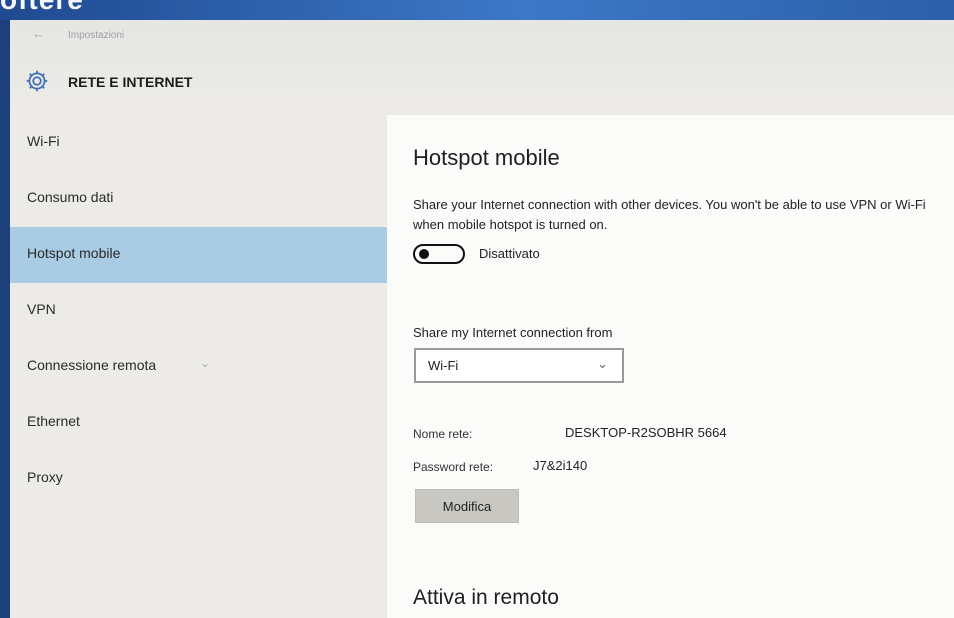 This screenshot has width=954, height=618. What do you see at coordinates (130, 82) in the screenshot?
I see `section-title: RETE E INTERNET` at bounding box center [130, 82].